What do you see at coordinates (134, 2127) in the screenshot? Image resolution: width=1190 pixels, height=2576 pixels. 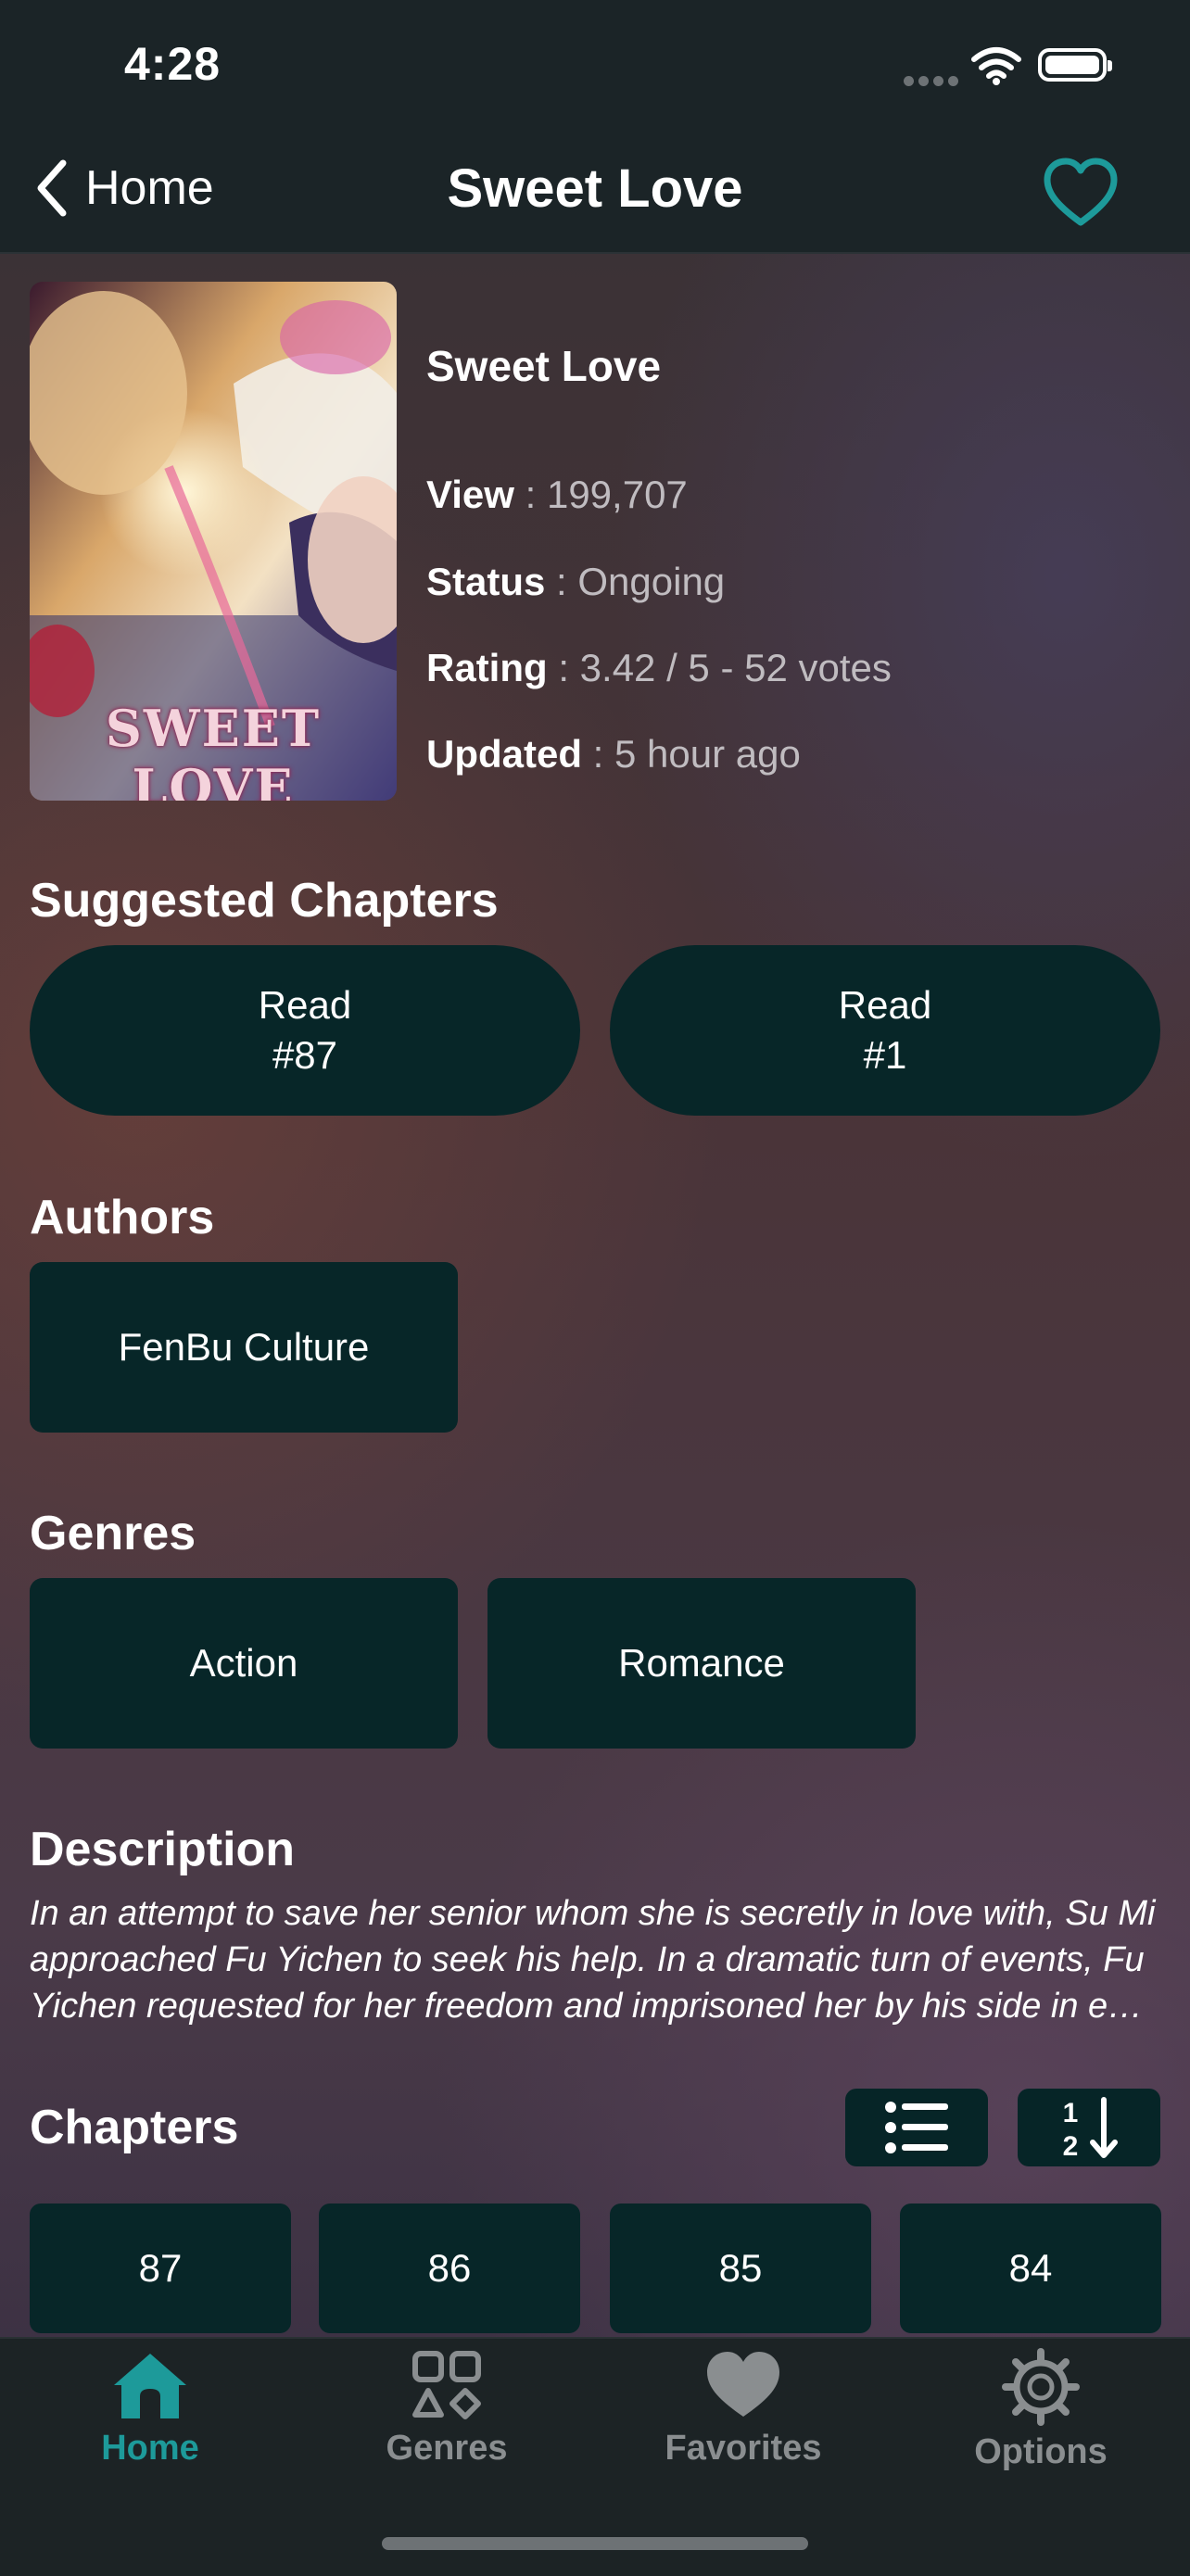 I see `chapters-heading: Chapters` at bounding box center [134, 2127].